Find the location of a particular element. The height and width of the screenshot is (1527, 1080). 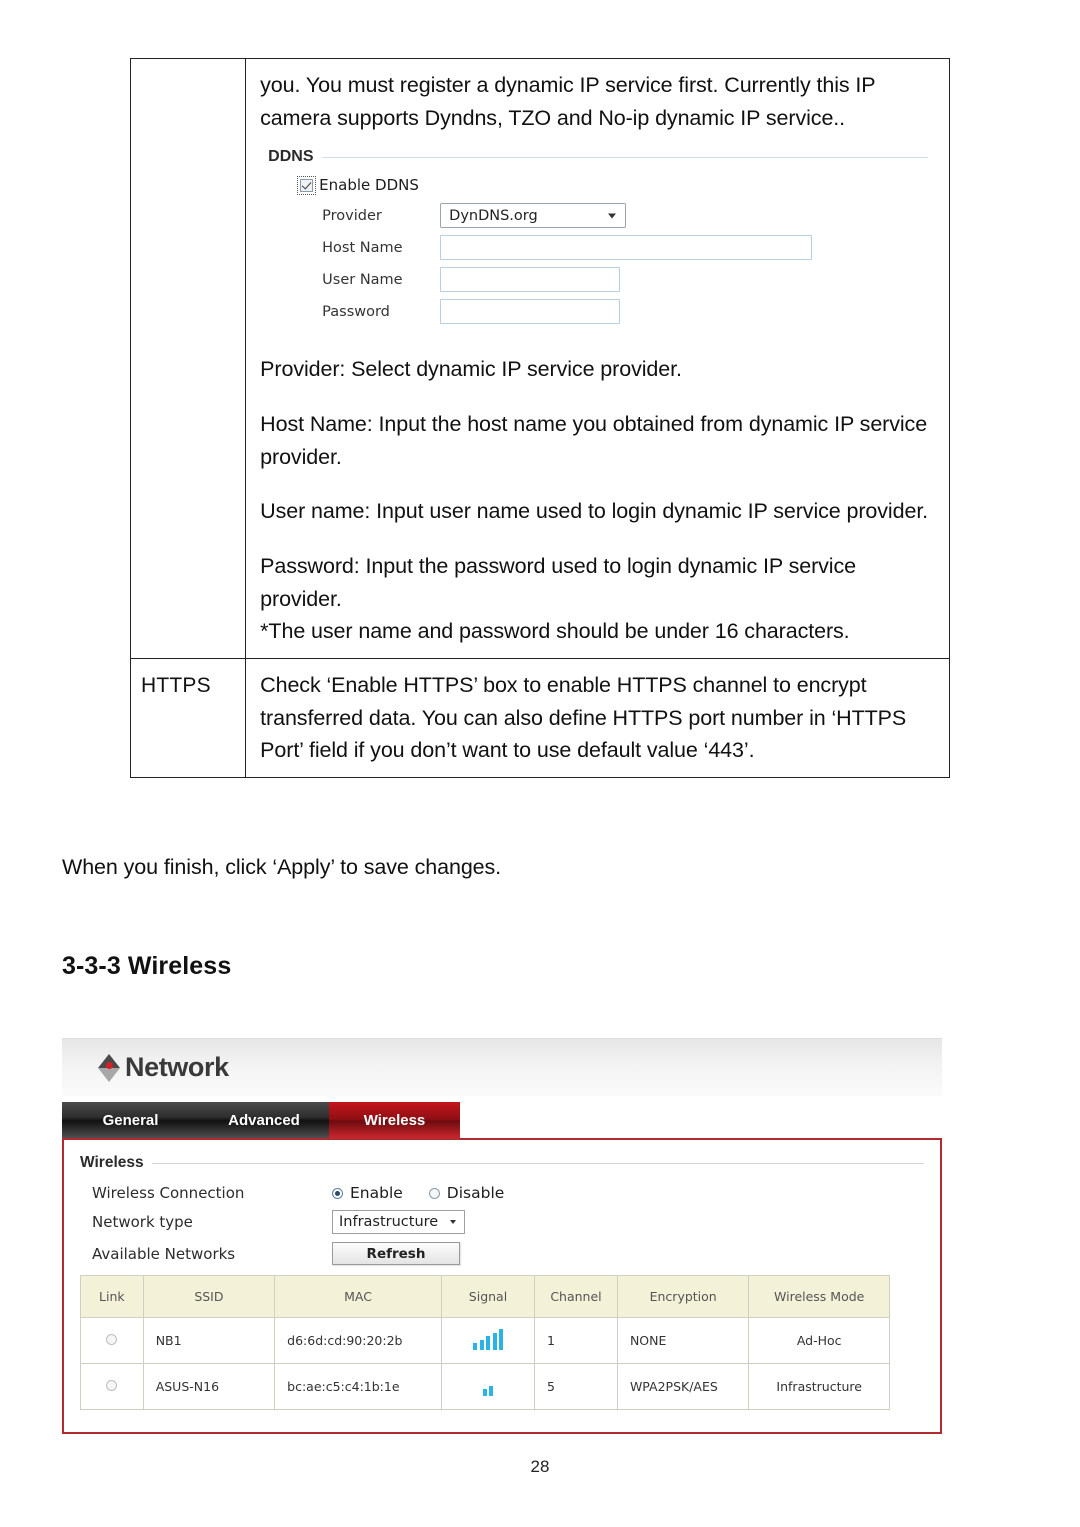

app-header: Network is located at coordinates (502, 1067).